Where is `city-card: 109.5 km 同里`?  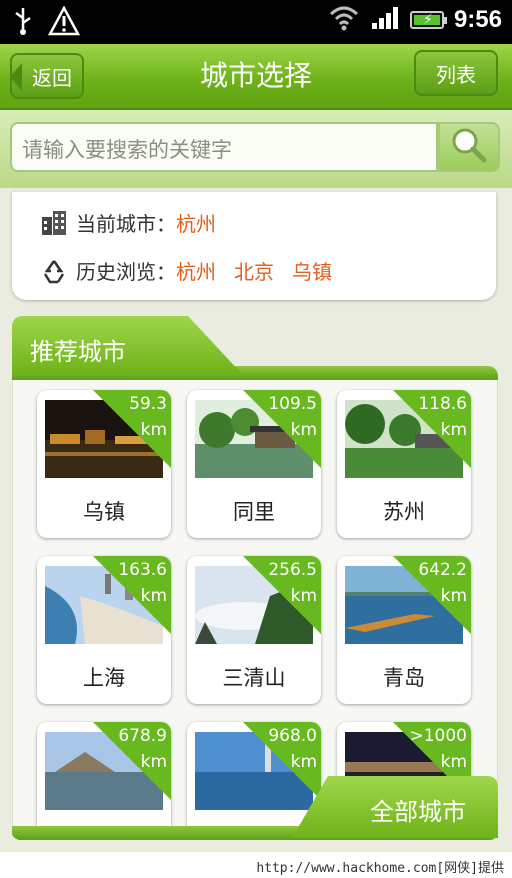
city-card: 109.5 km 同里 is located at coordinates (254, 464).